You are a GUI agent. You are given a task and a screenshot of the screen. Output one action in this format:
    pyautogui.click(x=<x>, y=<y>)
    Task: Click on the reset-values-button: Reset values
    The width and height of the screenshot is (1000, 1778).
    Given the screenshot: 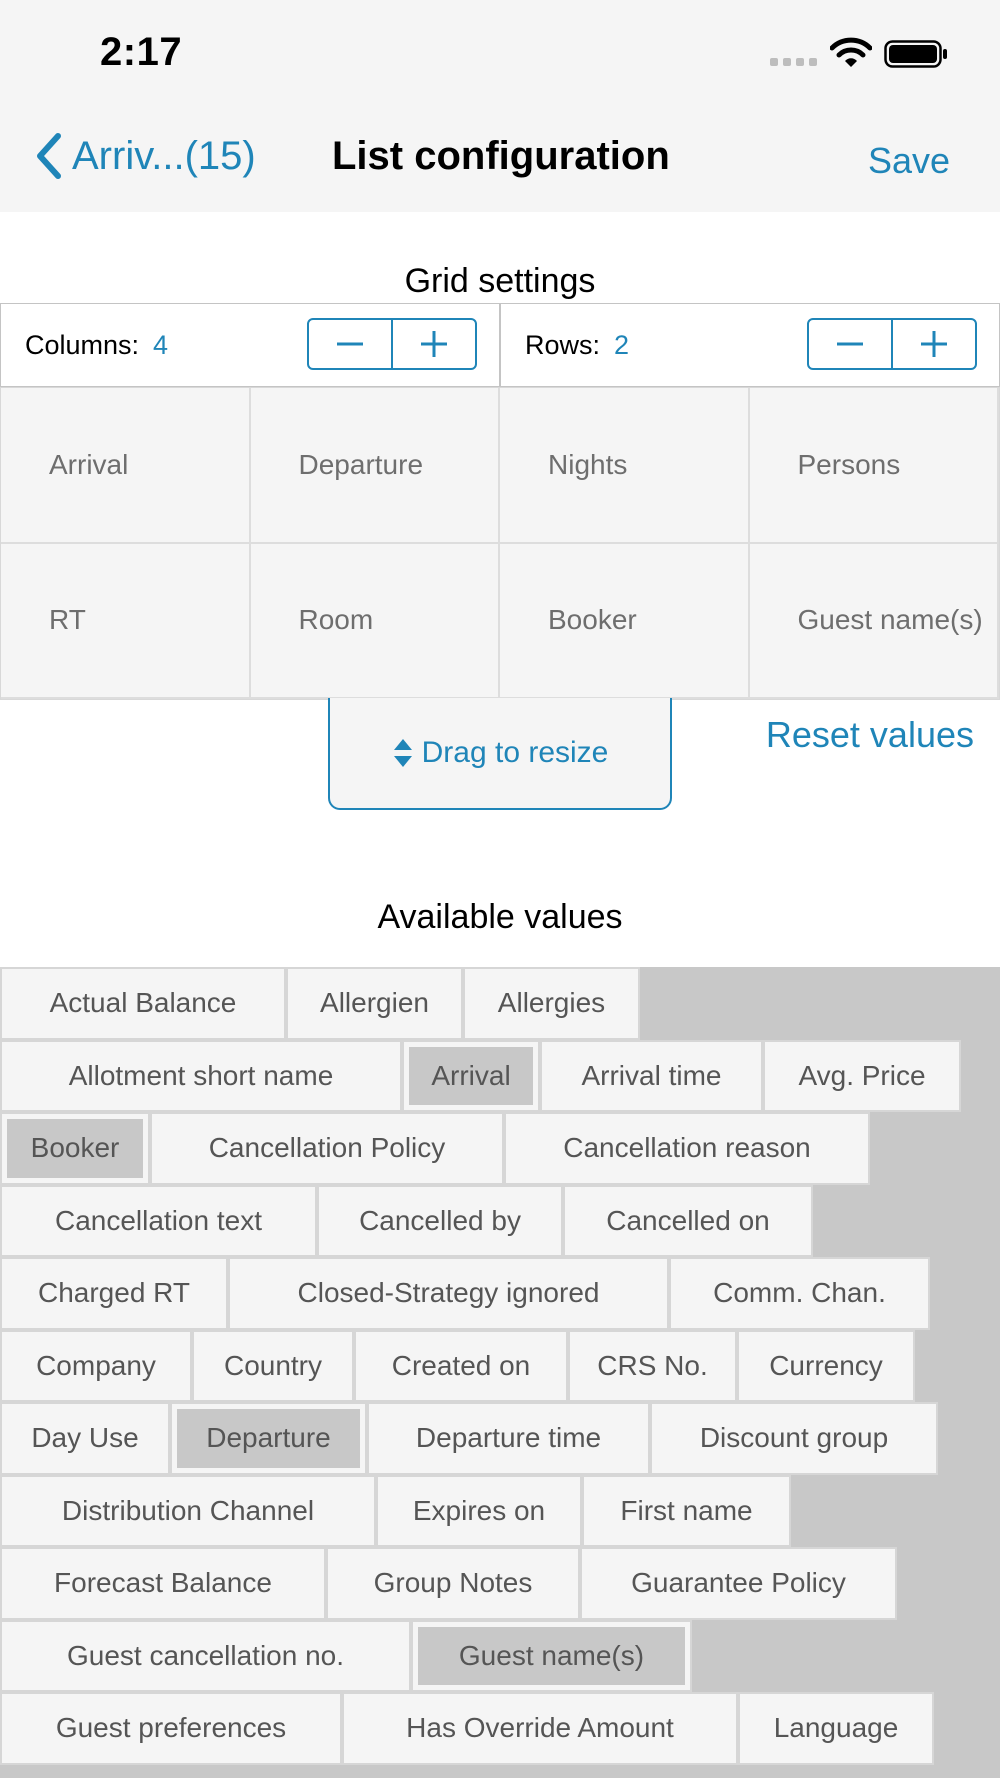 What is the action you would take?
    pyautogui.click(x=870, y=735)
    